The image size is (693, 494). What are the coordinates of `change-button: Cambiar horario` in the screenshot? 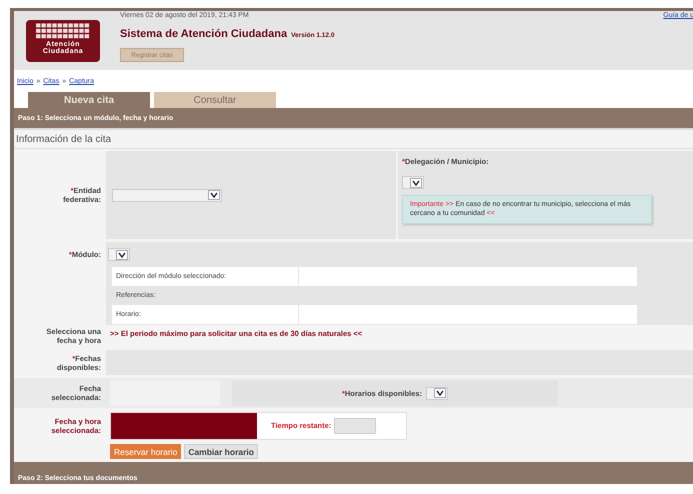 It's located at (221, 451).